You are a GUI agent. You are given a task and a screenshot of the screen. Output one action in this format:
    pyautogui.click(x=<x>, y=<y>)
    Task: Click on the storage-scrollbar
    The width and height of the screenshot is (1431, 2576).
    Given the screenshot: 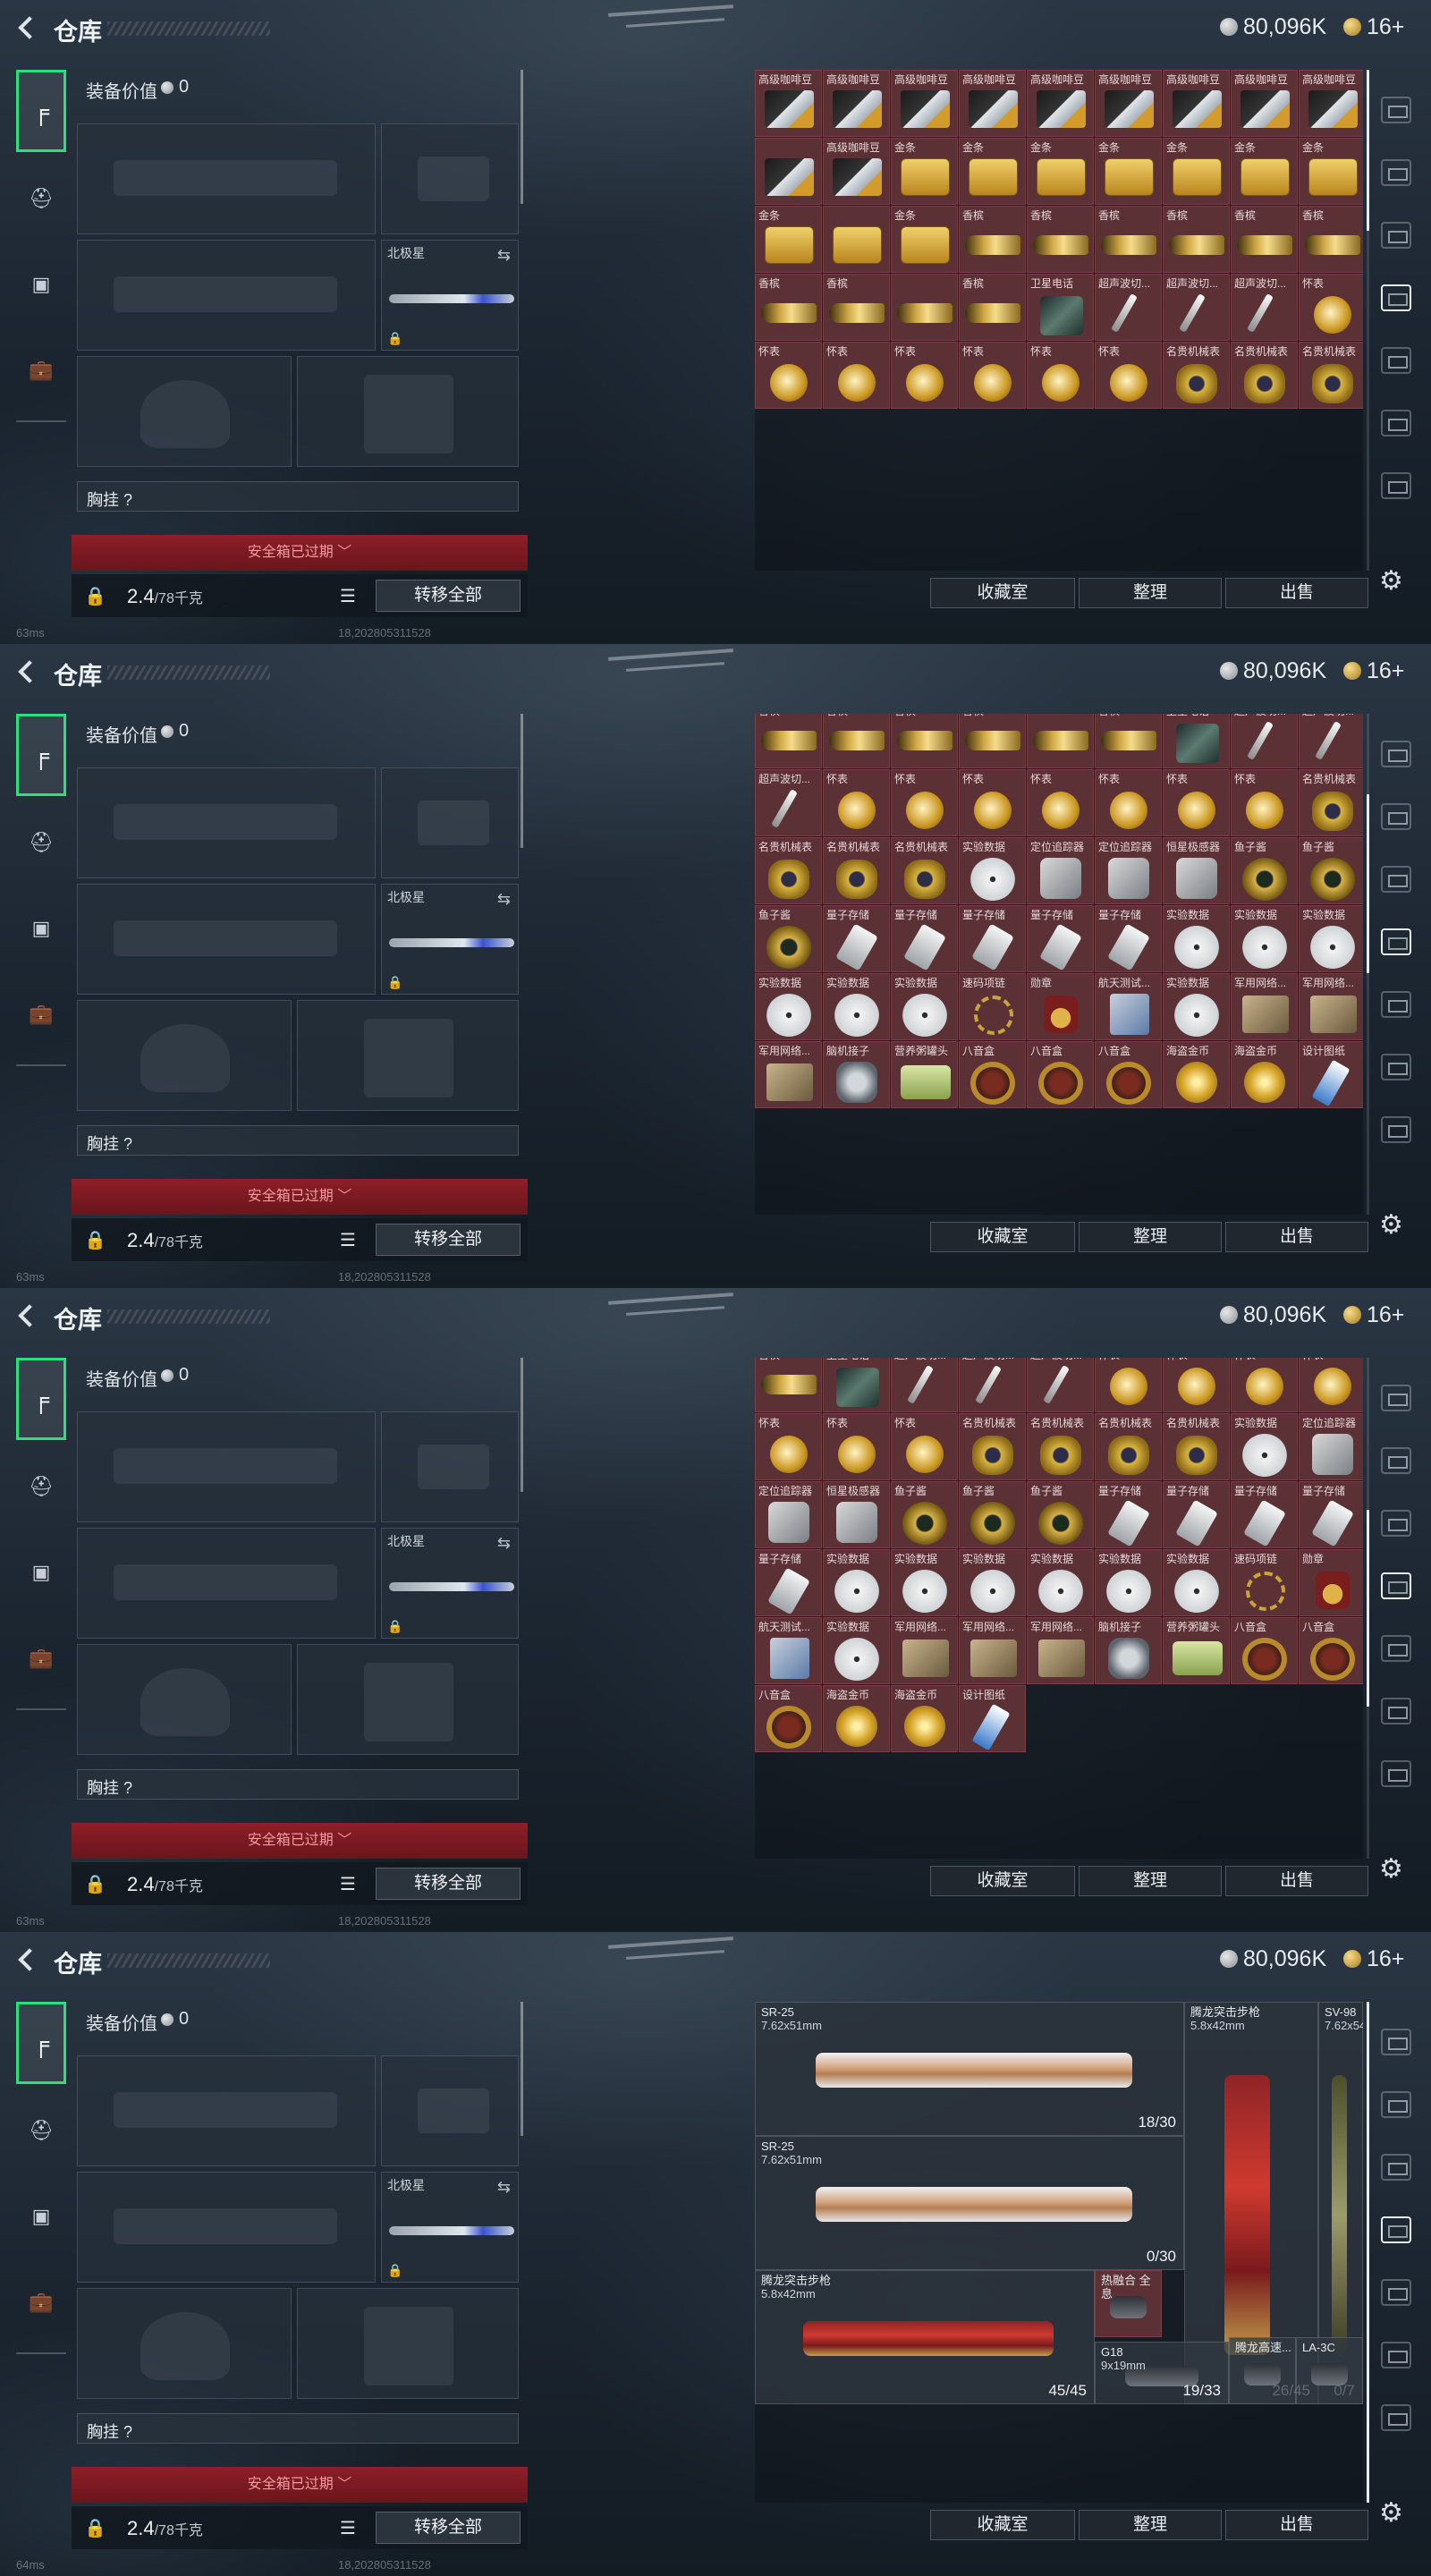 What is the action you would take?
    pyautogui.click(x=1368, y=964)
    